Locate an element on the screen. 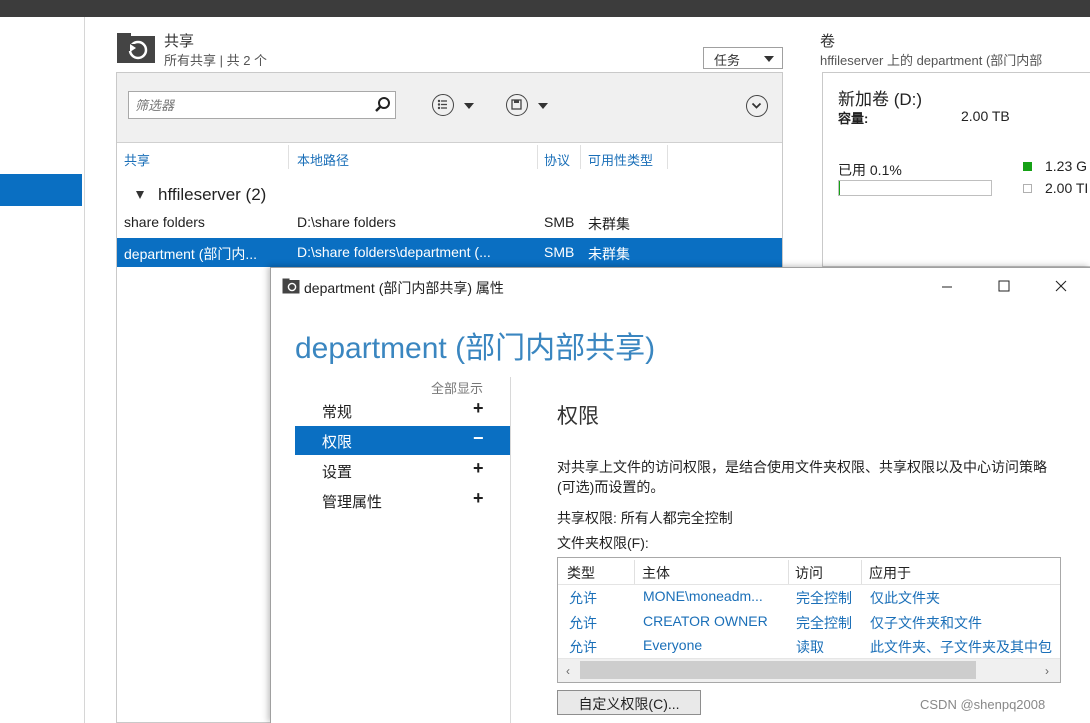  perm-col-header-access: 访问 is located at coordinates (809, 573).